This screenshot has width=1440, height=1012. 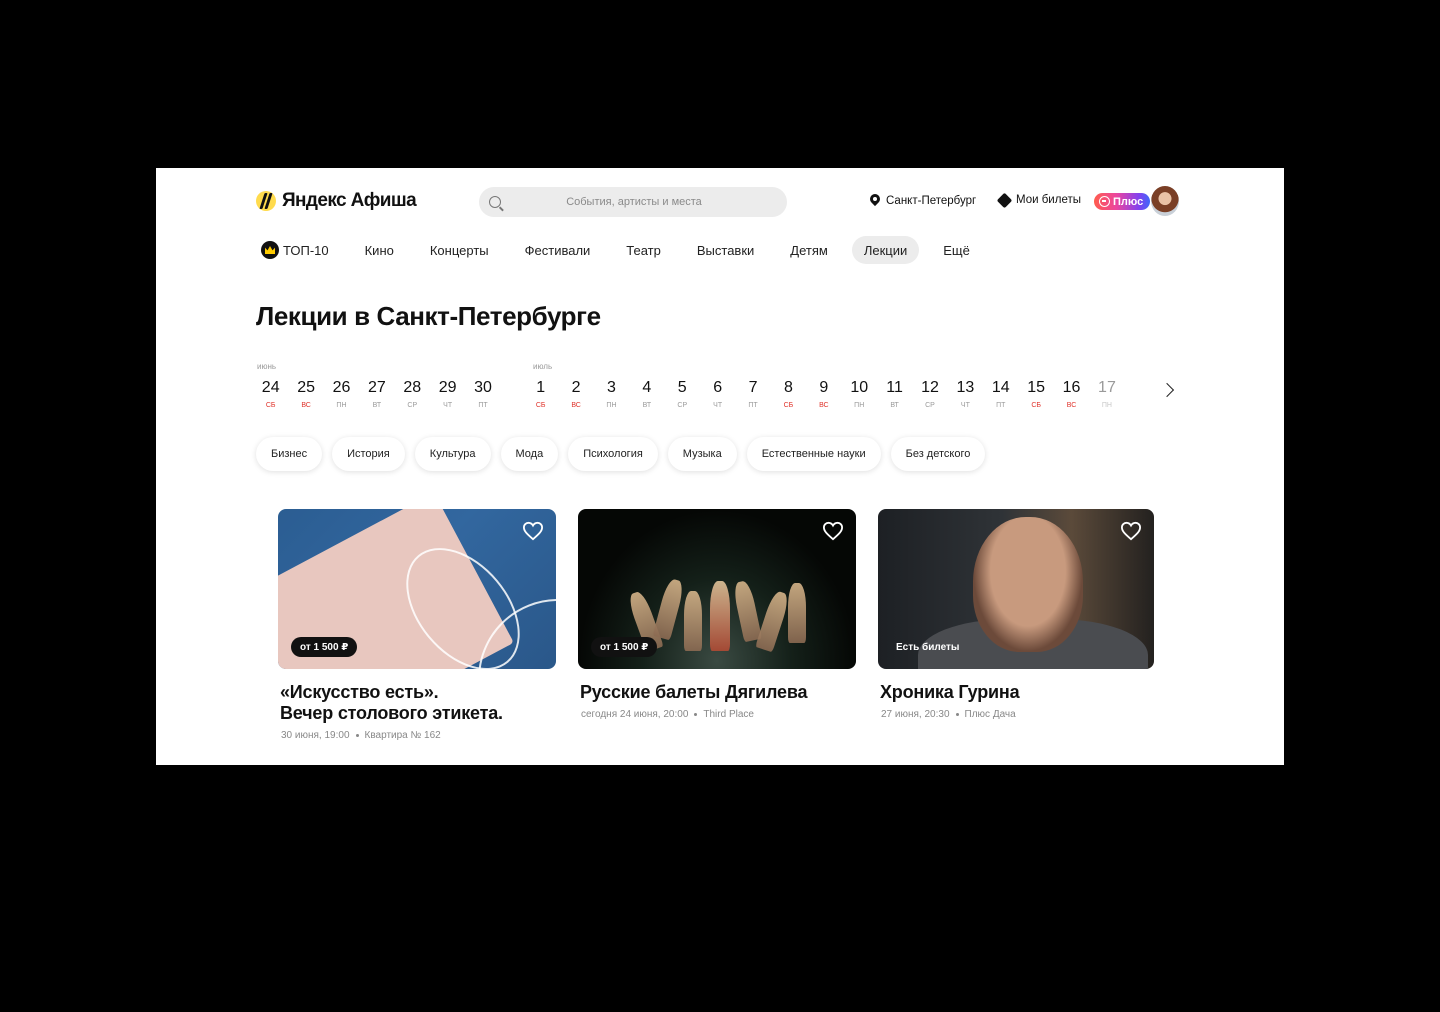 I want to click on plus-label: Плюс, so click(x=1128, y=201).